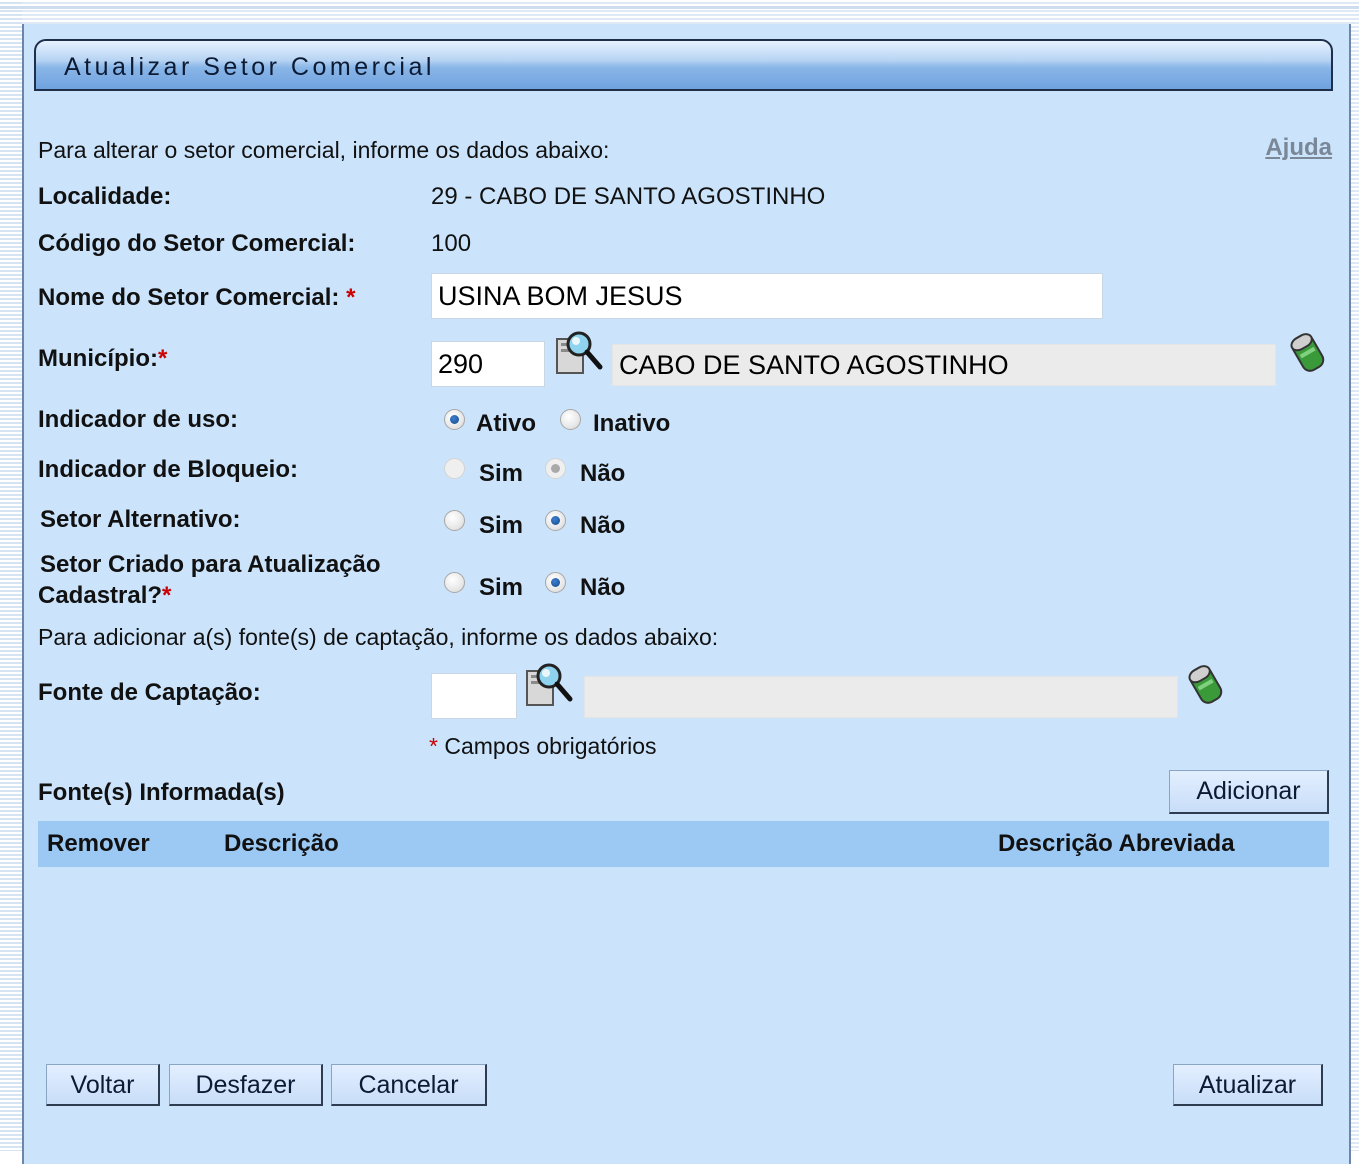  What do you see at coordinates (100, 595) in the screenshot?
I see `setor-criado-label-text: Cadastral?` at bounding box center [100, 595].